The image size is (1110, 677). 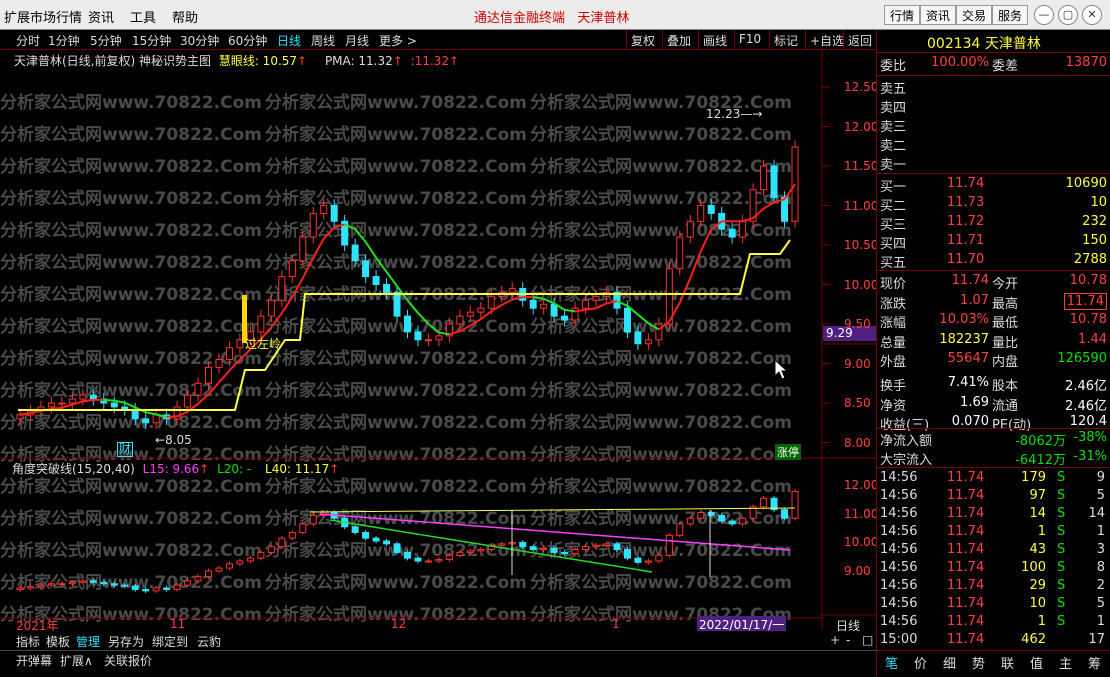 What do you see at coordinates (1044, 15) in the screenshot?
I see `minimize-icon: —` at bounding box center [1044, 15].